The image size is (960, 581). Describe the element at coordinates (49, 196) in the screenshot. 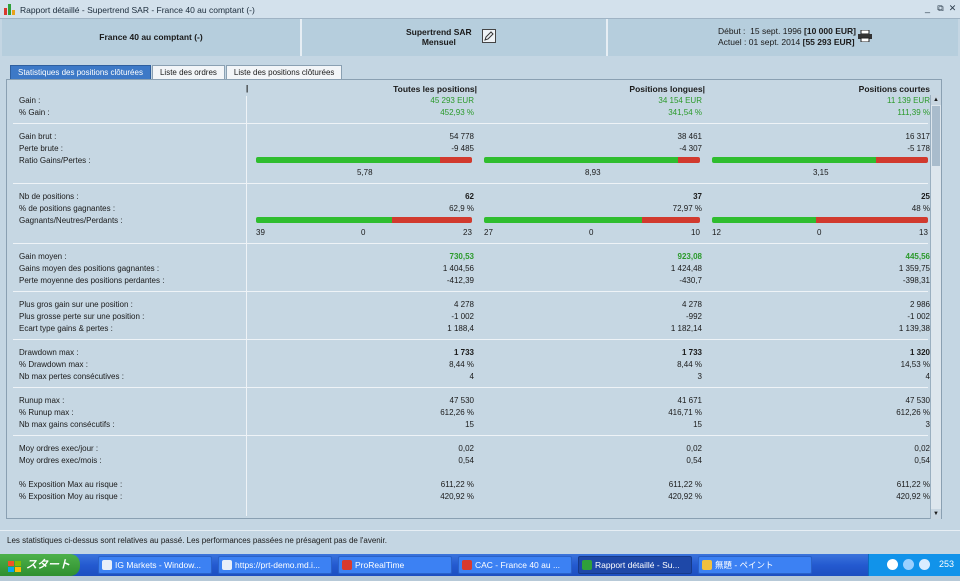

I see `label-nb-positions: Nb de positions :` at that location.